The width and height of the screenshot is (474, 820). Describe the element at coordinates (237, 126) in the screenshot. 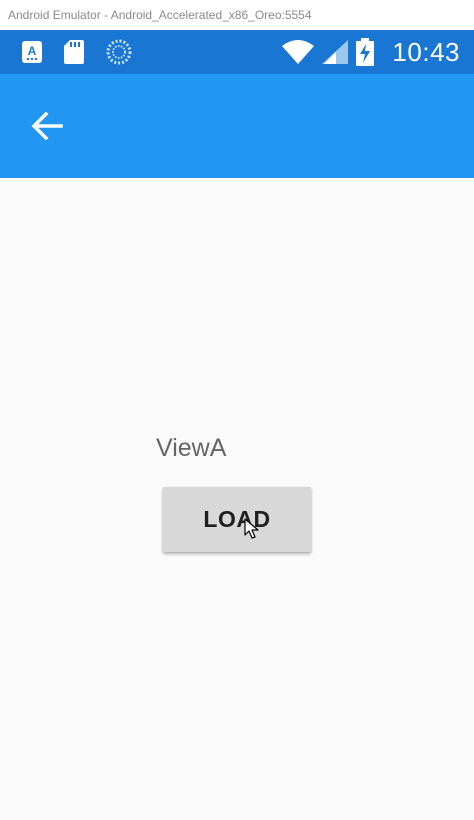

I see `app-toolbar` at that location.